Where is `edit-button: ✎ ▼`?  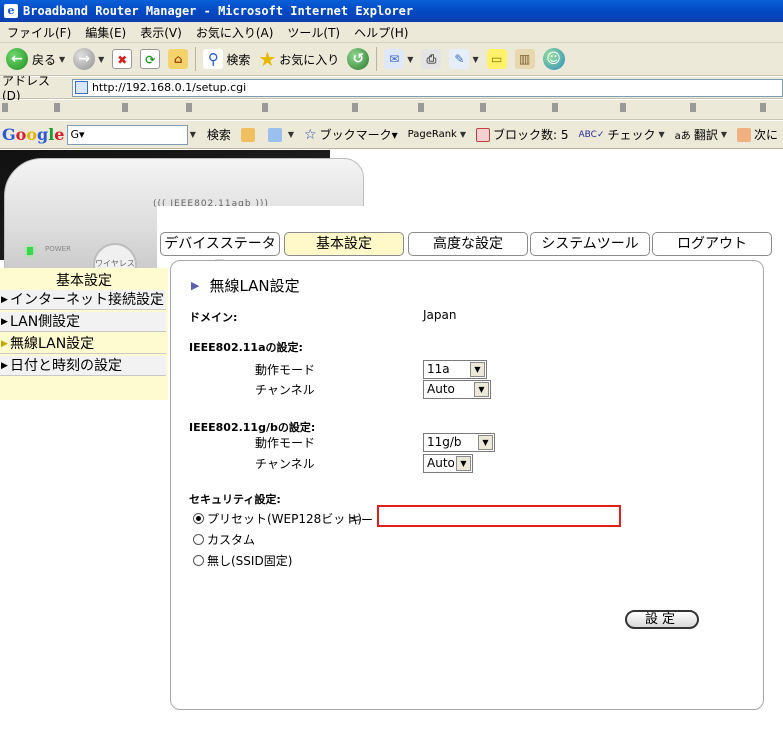
edit-button: ✎ ▼ is located at coordinates (463, 59).